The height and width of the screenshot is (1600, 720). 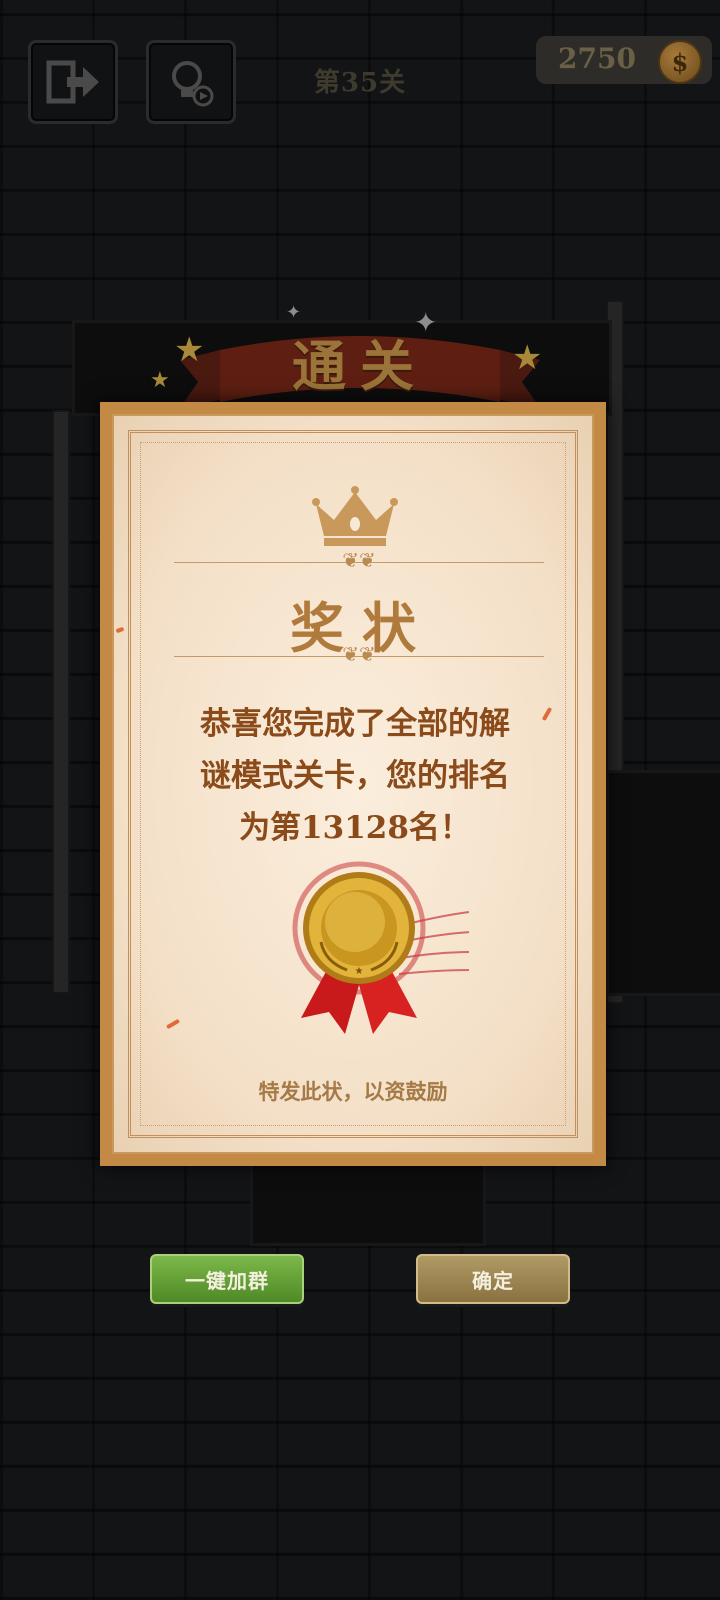 What do you see at coordinates (360, 366) in the screenshot?
I see `clear-banner-text: 通关` at bounding box center [360, 366].